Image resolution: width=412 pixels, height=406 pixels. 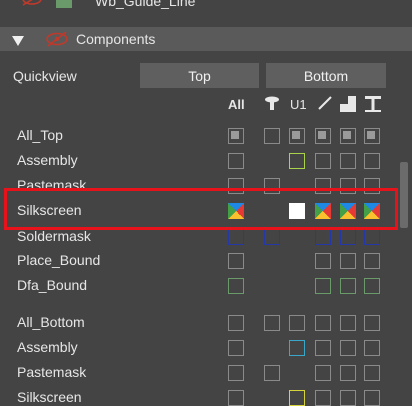 What do you see at coordinates (52, 285) in the screenshot?
I see `row-label-dfa-bound-top: Dfa_Bound` at bounding box center [52, 285].